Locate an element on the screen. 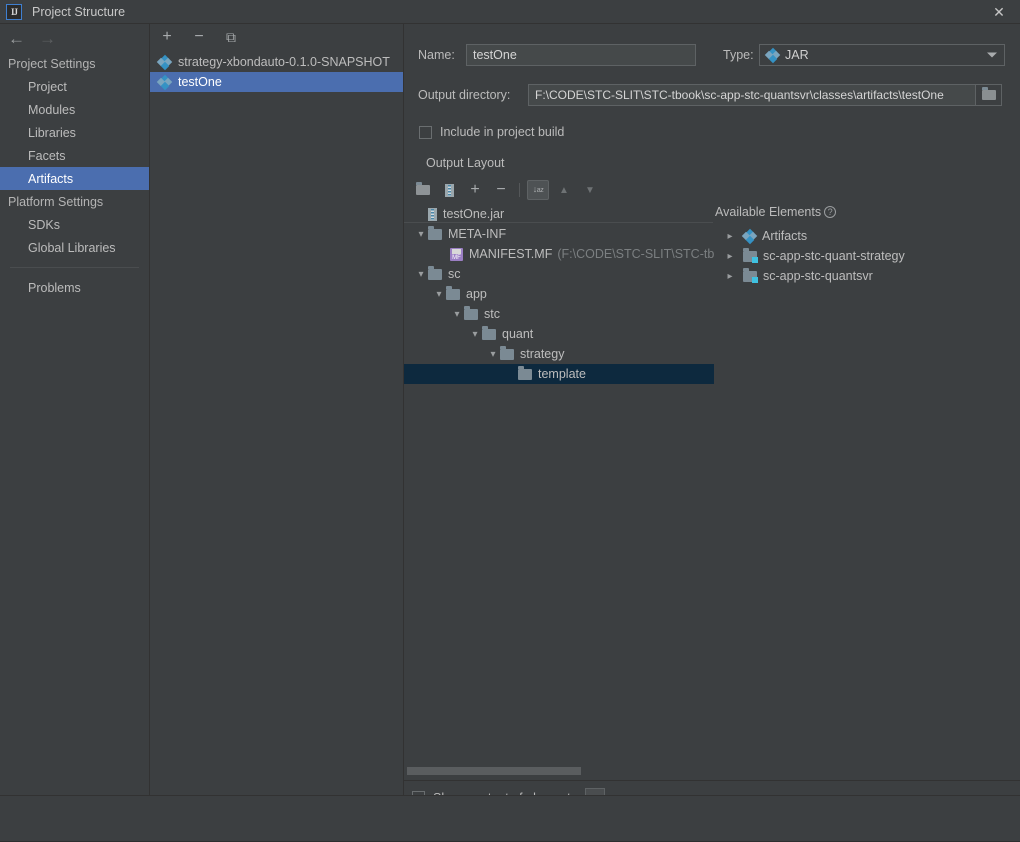 The height and width of the screenshot is (842, 1020). close-icon: ✕ is located at coordinates (999, 12).